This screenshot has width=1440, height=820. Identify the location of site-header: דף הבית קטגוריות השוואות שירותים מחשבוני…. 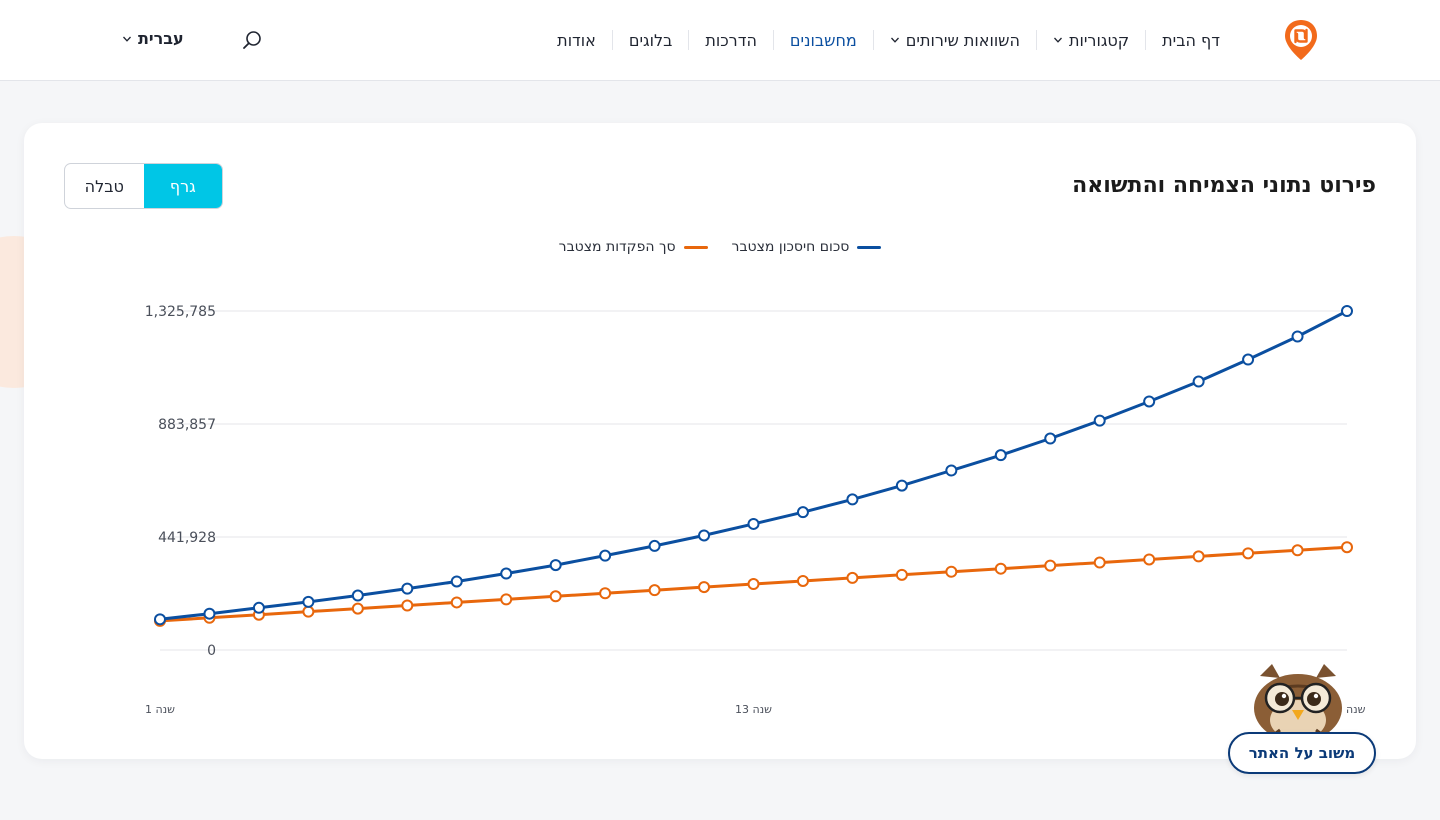
(720, 40).